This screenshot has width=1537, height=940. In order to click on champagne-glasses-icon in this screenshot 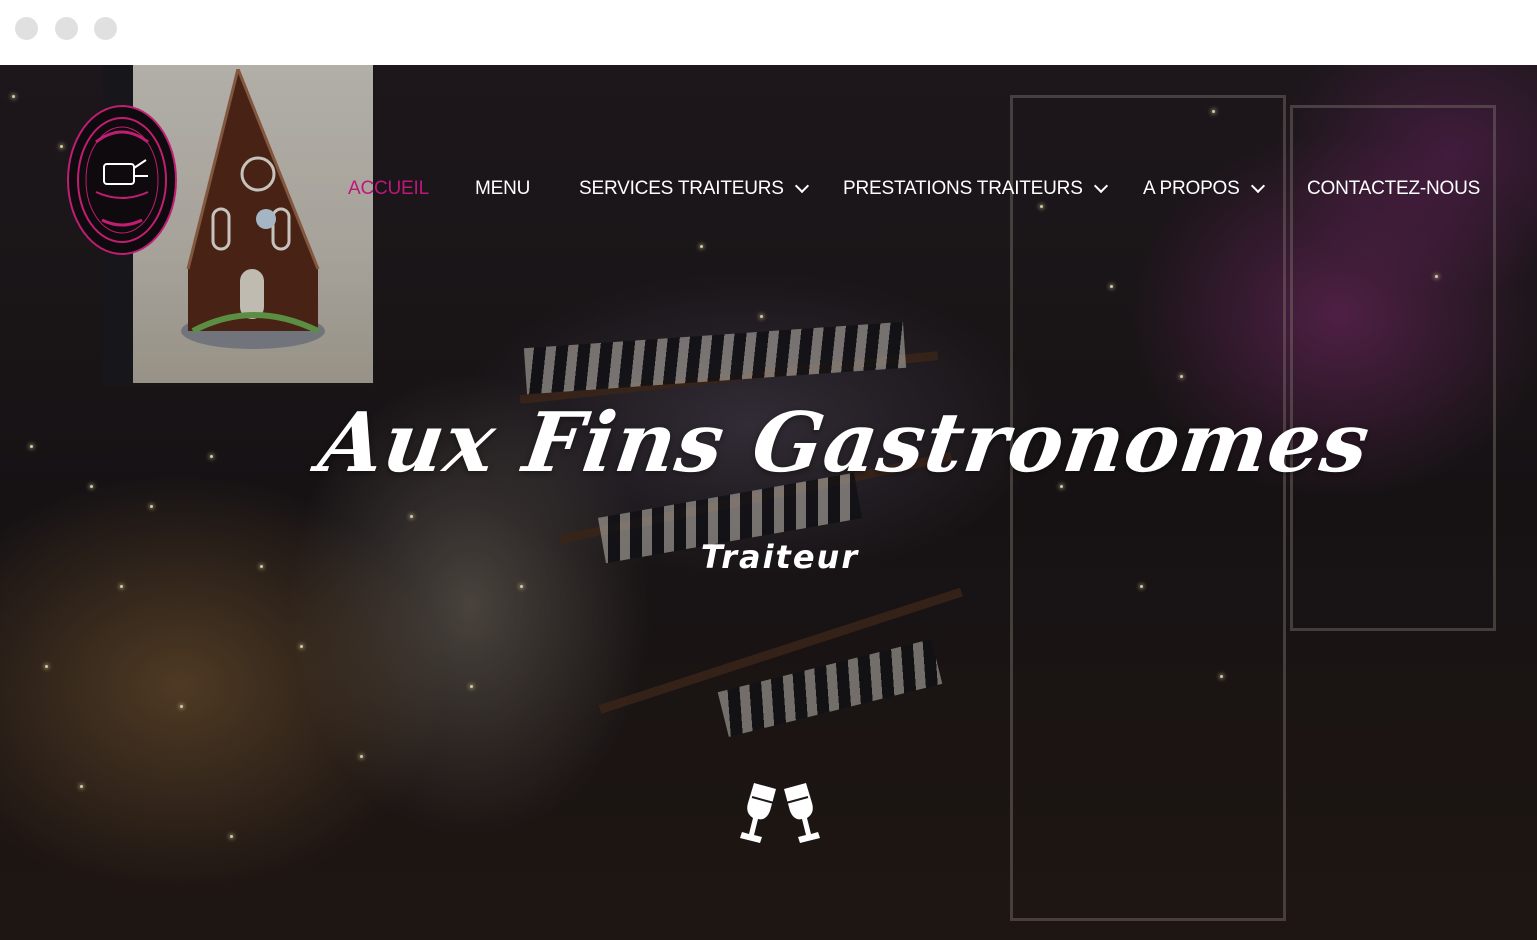, I will do `click(780, 813)`.